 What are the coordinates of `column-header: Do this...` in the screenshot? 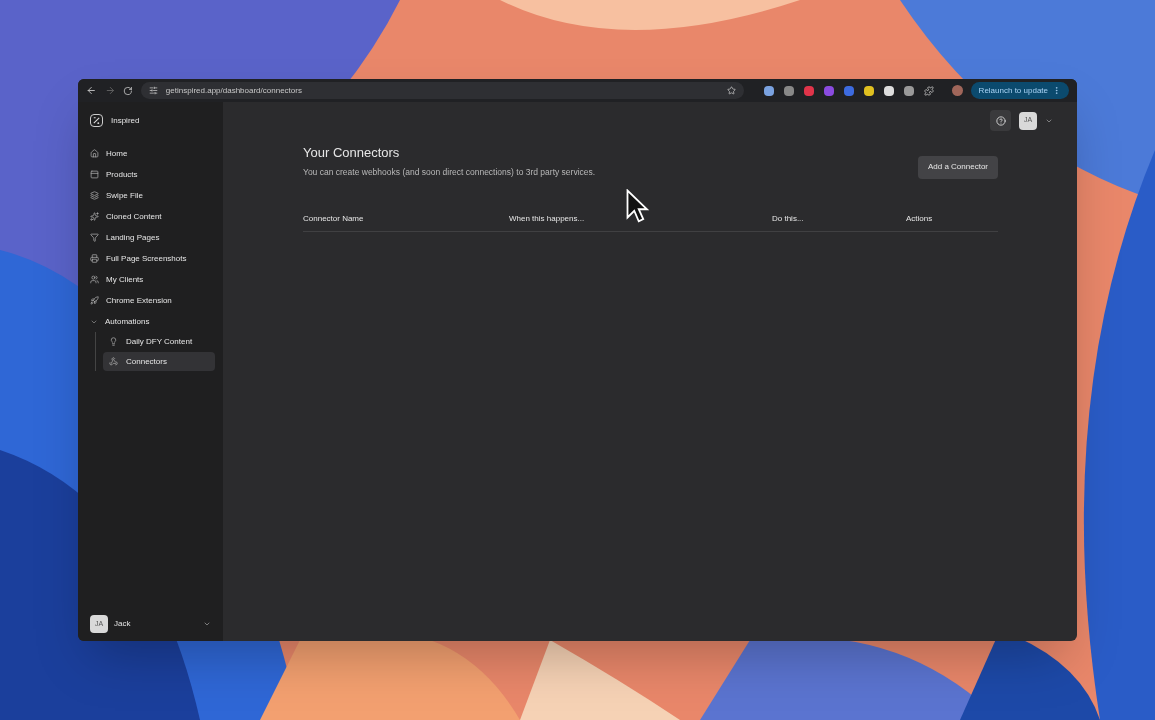 It's located at (788, 218).